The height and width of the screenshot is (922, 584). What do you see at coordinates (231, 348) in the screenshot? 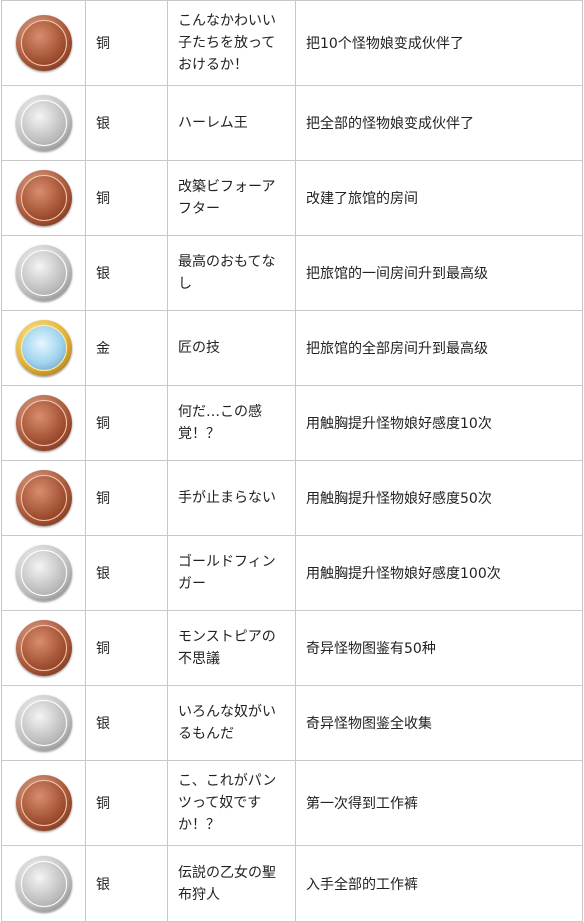
I see `achievement-name: 匠の技` at bounding box center [231, 348].